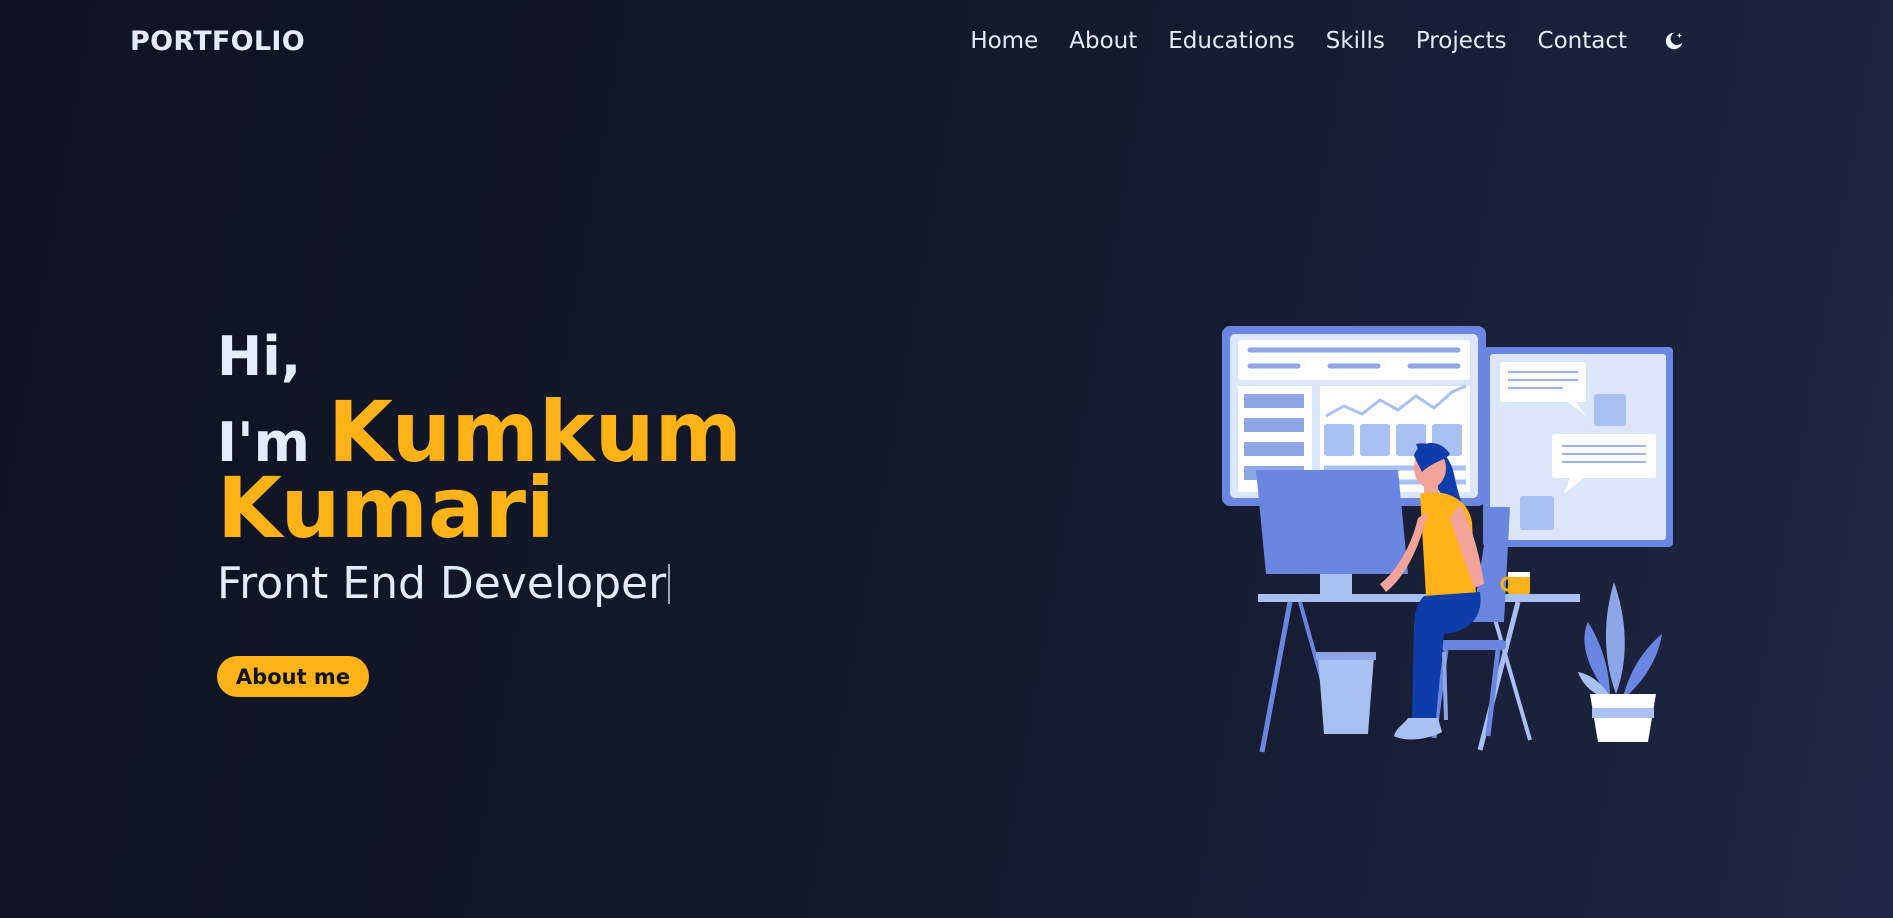  Describe the element at coordinates (442, 583) in the screenshot. I see `role-text: Front End Developer` at that location.